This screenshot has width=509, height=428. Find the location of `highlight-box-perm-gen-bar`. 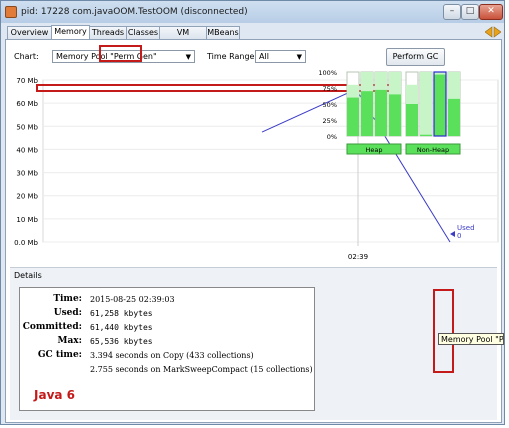

highlight-box-perm-gen-bar is located at coordinates (443, 331).